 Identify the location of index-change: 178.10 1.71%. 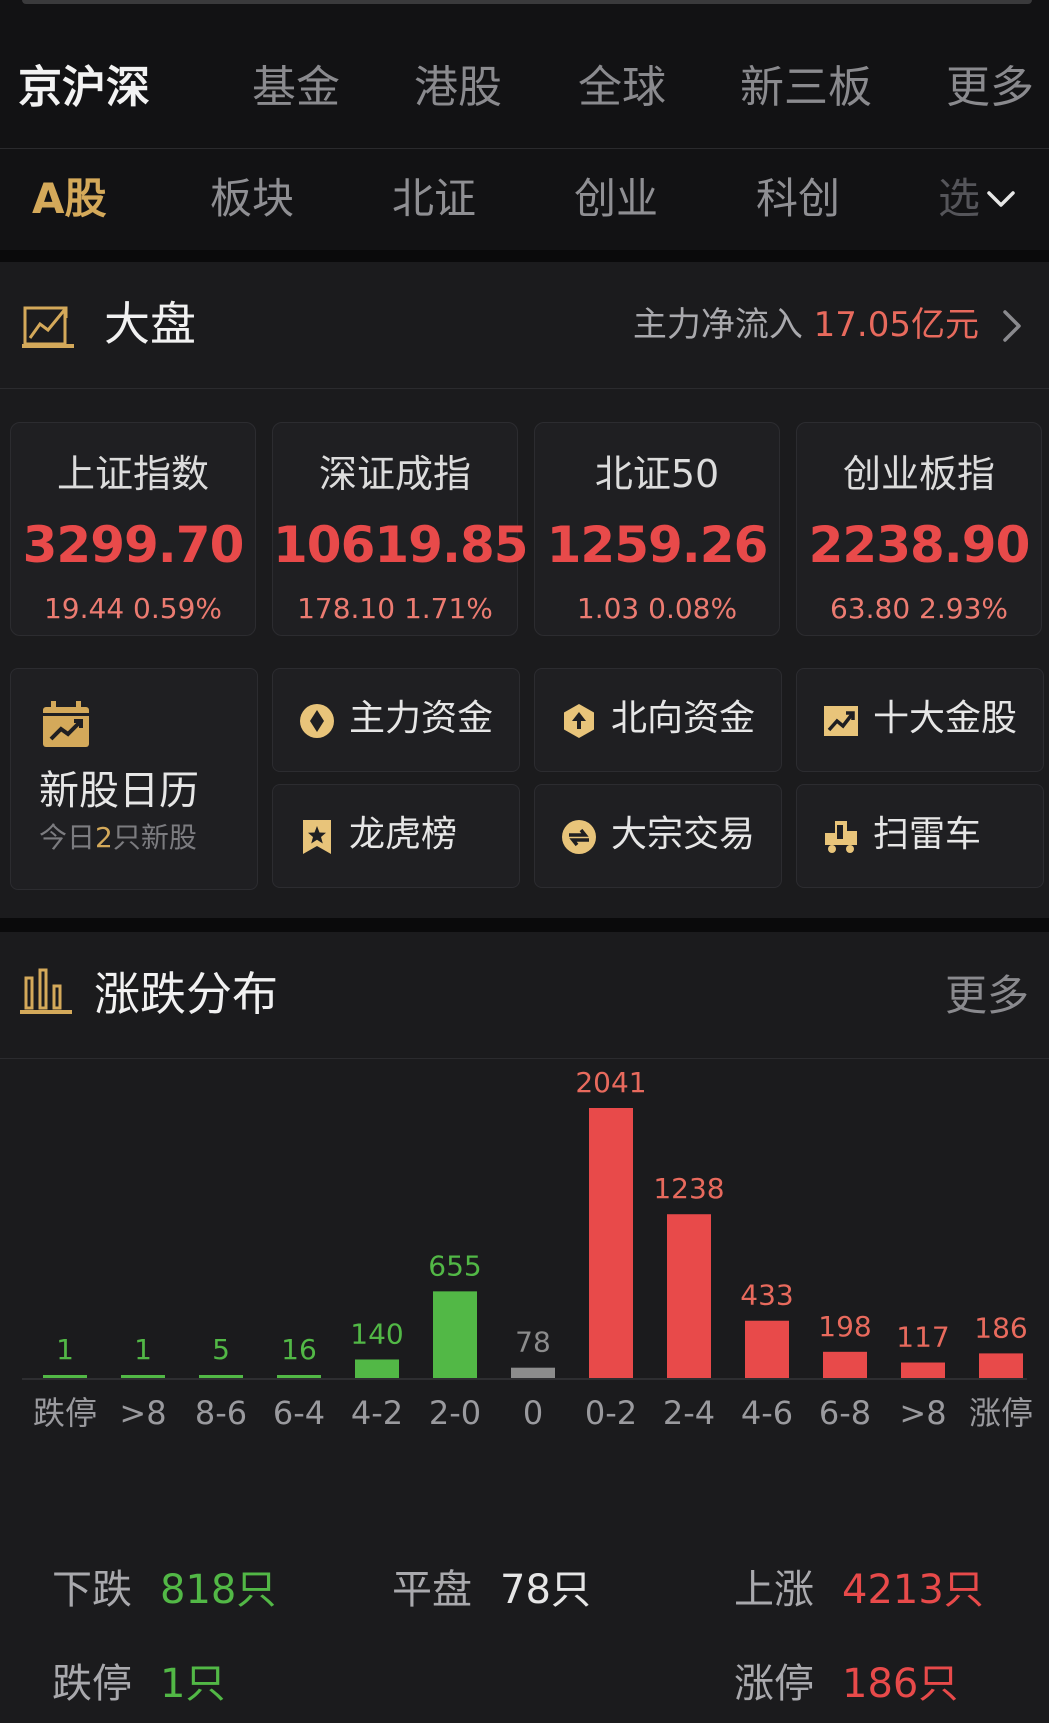
(395, 608).